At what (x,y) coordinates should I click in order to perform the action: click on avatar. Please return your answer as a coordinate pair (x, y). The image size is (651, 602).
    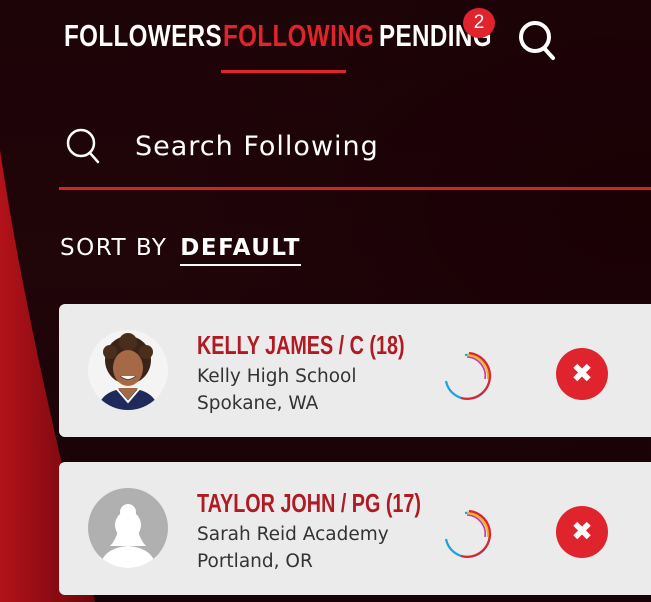
    Looking at the image, I should click on (128, 370).